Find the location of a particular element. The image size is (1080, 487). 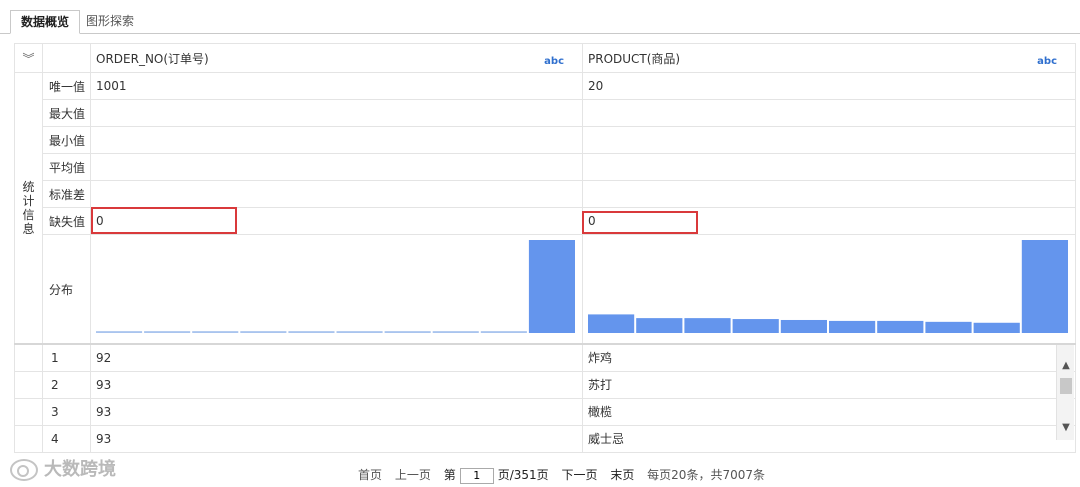

stat-label-distribution: 分布 is located at coordinates (66, 289).